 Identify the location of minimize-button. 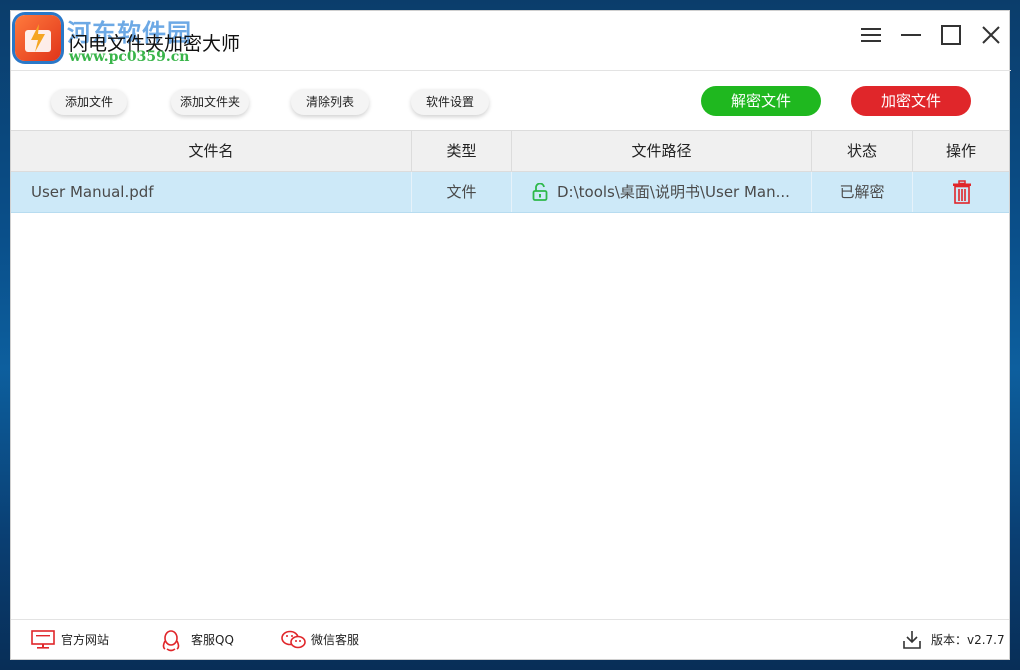
(911, 35).